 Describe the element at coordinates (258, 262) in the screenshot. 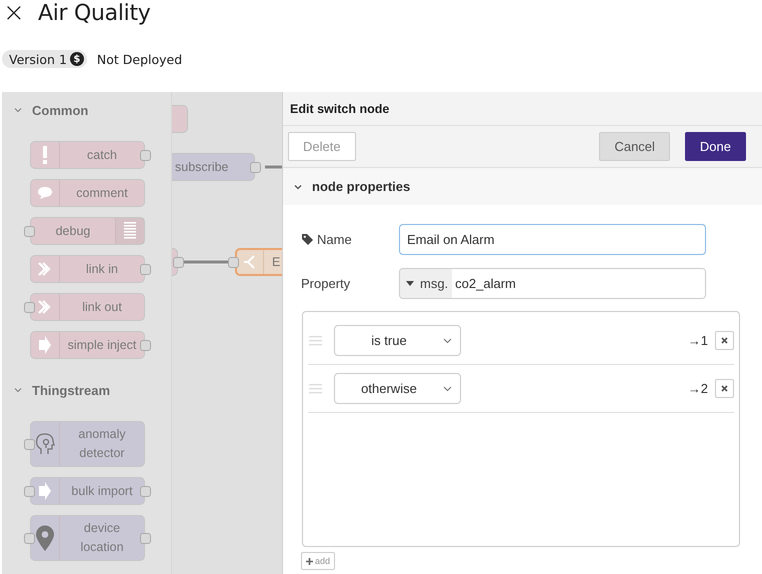

I see `flow-node: E` at that location.